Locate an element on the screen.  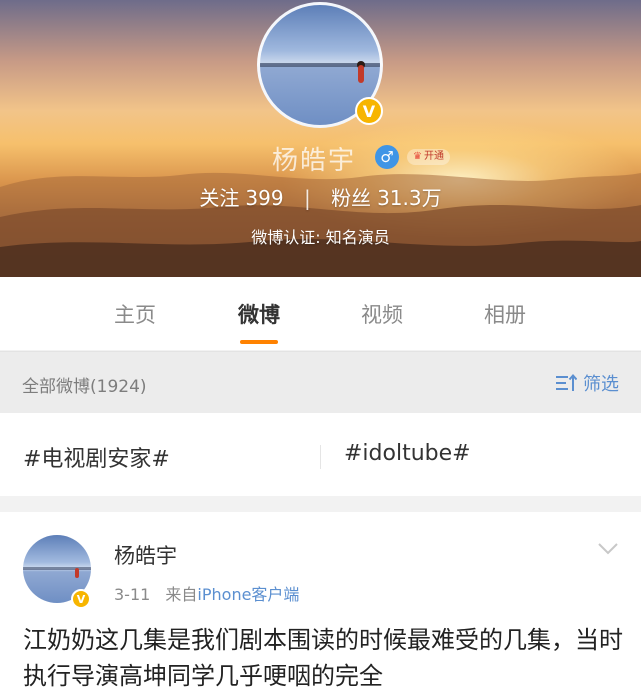
post-source: iPhone客户端 is located at coordinates (248, 594).